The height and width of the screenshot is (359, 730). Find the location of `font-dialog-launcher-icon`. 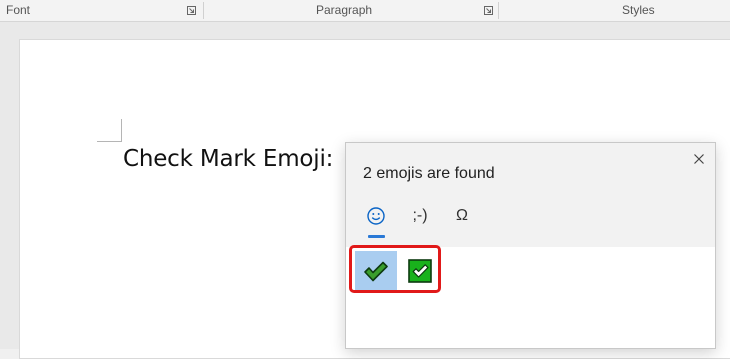

font-dialog-launcher-icon is located at coordinates (191, 10).